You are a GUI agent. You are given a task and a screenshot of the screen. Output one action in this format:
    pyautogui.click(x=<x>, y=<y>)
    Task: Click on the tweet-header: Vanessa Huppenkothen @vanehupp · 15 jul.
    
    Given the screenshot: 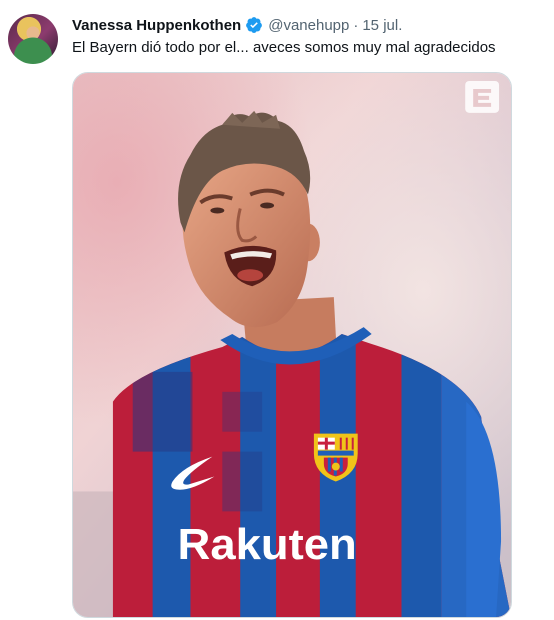 What is the action you would take?
    pyautogui.click(x=237, y=25)
    